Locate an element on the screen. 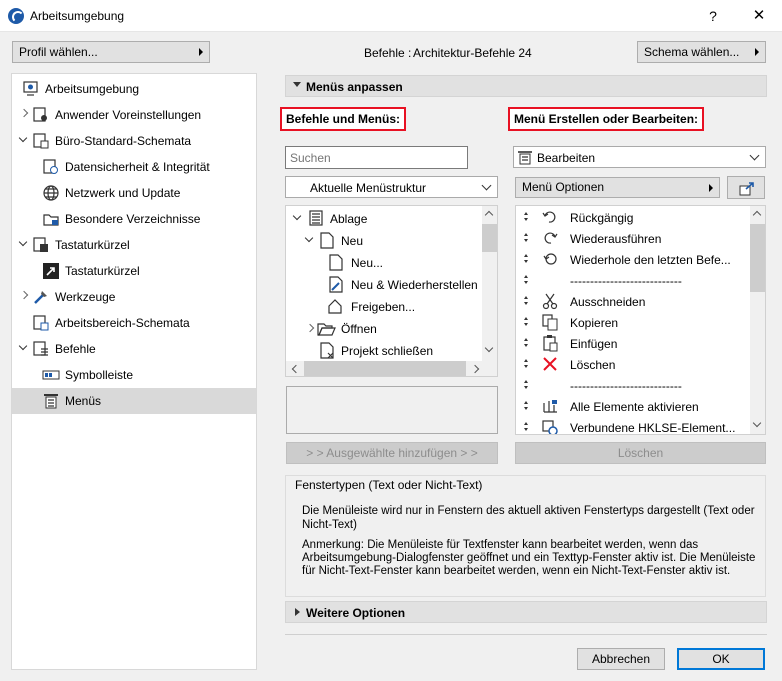  cancel-button: Abbrechen is located at coordinates (621, 659).